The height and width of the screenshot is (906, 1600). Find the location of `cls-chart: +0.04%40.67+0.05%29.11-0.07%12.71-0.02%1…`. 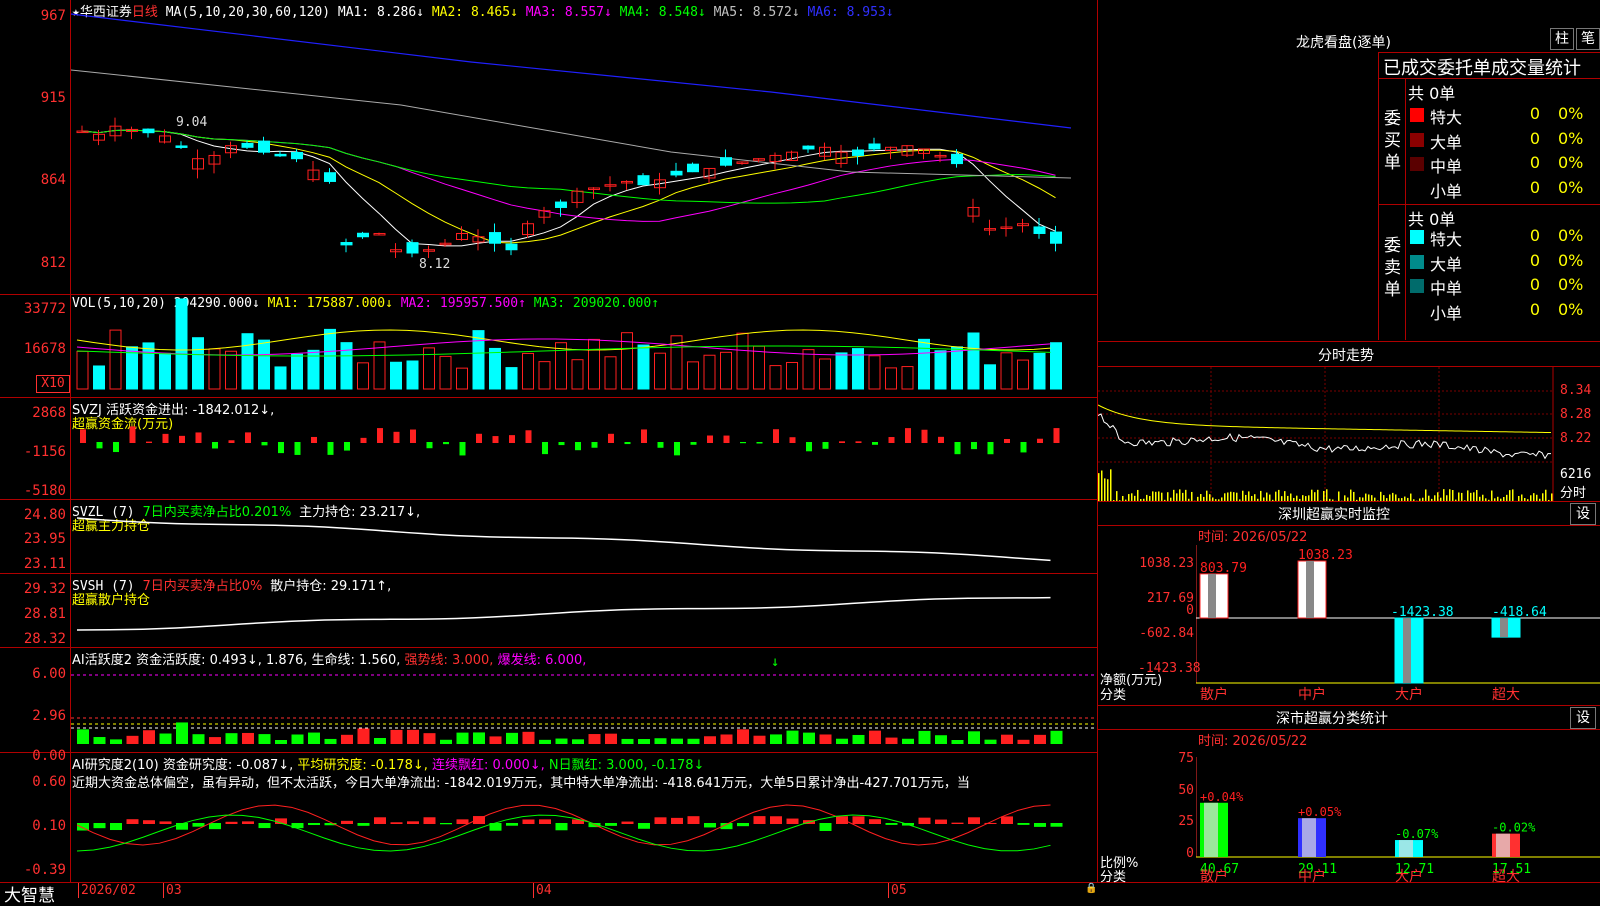

cls-chart: +0.04%40.67+0.05%29.11-0.07%12.71-0.02%1… is located at coordinates (1398, 819).